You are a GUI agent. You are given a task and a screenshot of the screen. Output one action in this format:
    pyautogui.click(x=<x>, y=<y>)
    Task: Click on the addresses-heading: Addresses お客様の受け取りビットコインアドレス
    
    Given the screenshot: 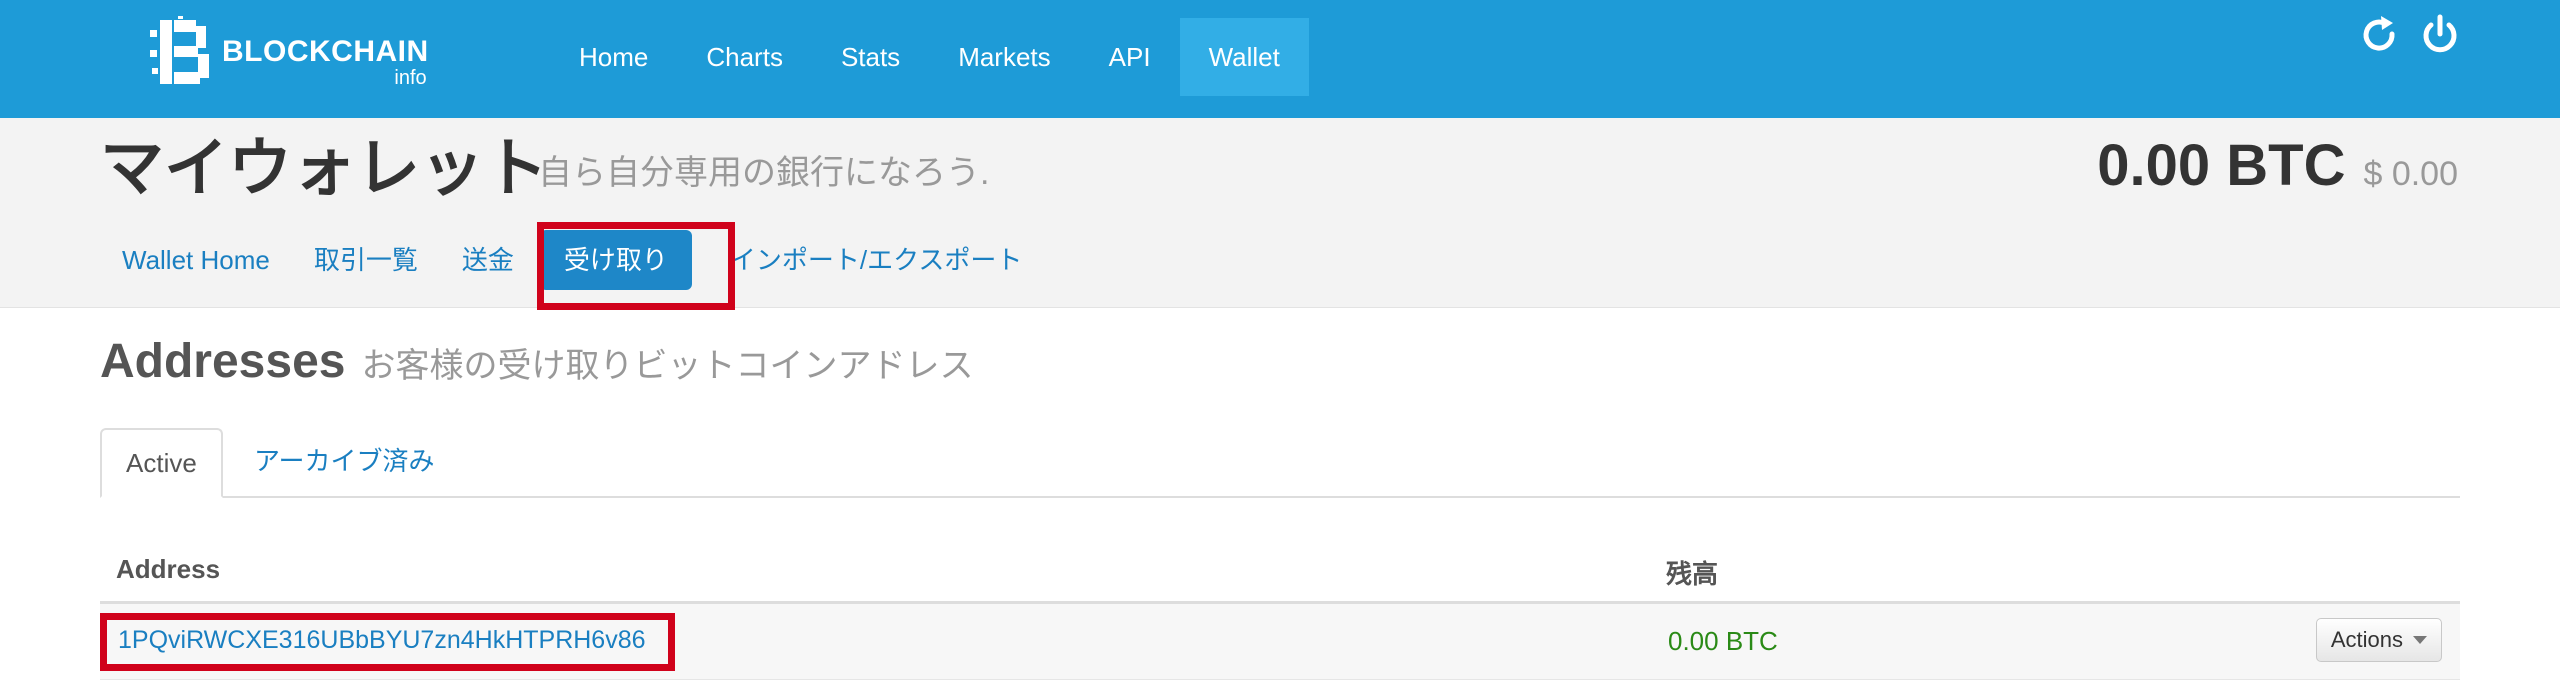 What is the action you would take?
    pyautogui.click(x=536, y=361)
    